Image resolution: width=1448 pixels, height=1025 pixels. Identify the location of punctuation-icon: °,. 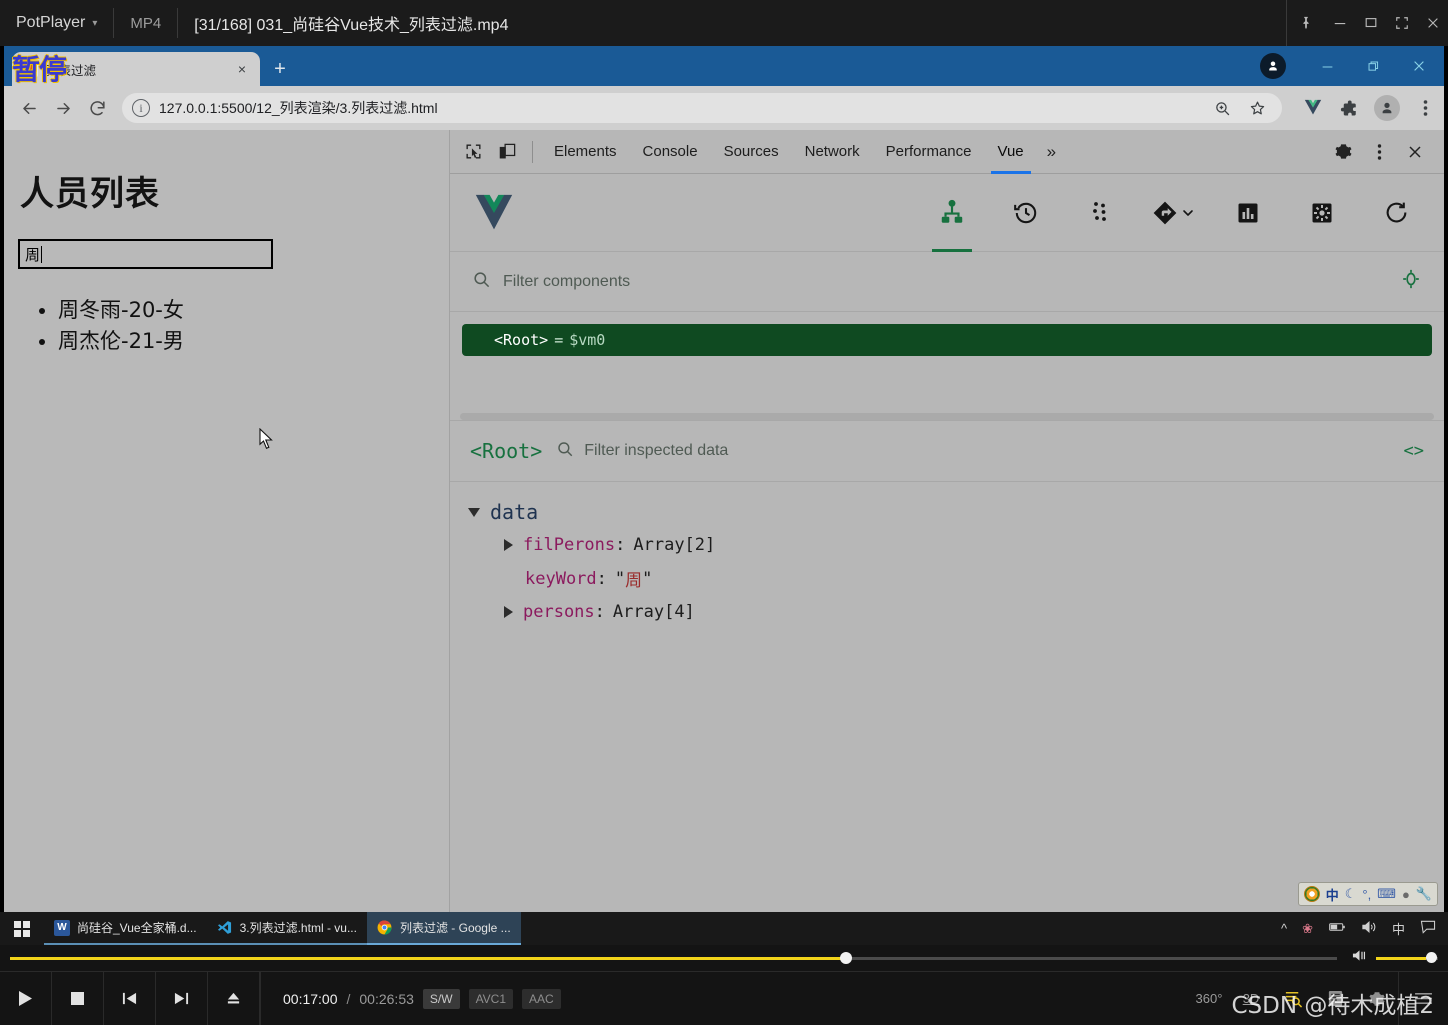
(1366, 894).